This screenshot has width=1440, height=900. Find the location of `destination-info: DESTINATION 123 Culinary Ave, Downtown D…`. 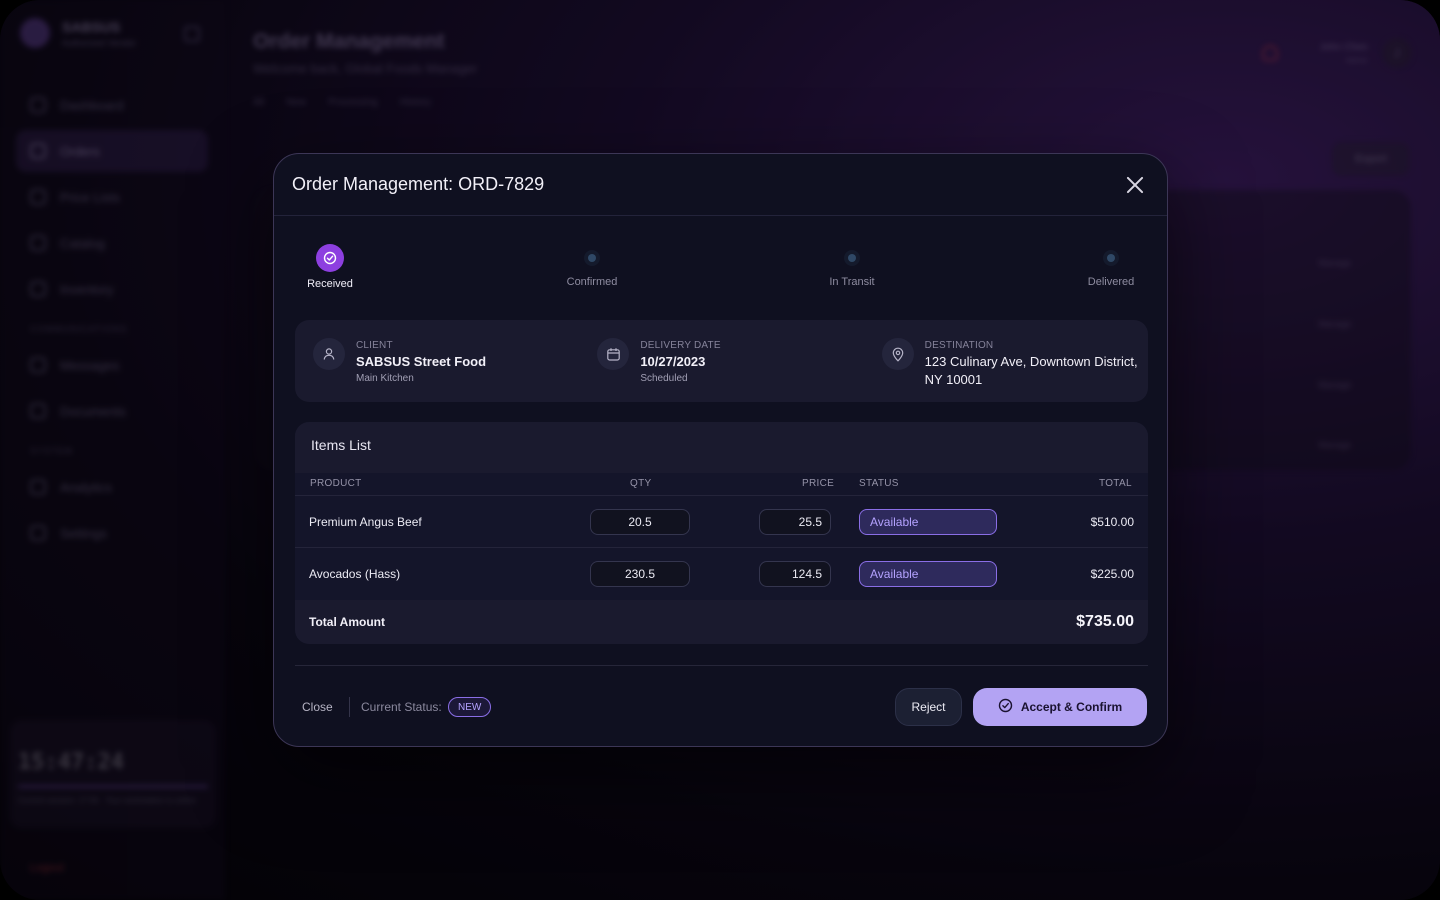

destination-info: DESTINATION 123 Culinary Ave, Downtown D… is located at coordinates (1006, 361).